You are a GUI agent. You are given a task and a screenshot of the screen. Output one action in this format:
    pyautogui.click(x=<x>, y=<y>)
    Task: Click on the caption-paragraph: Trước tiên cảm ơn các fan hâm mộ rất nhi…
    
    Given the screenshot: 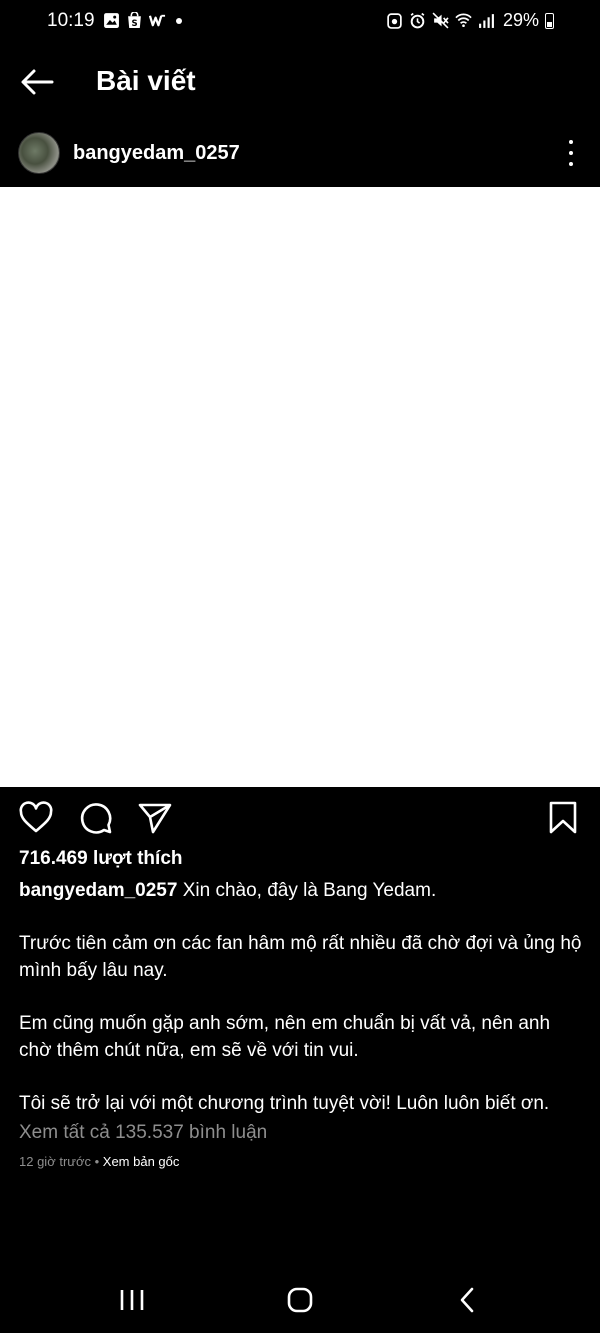 What is the action you would take?
    pyautogui.click(x=300, y=957)
    